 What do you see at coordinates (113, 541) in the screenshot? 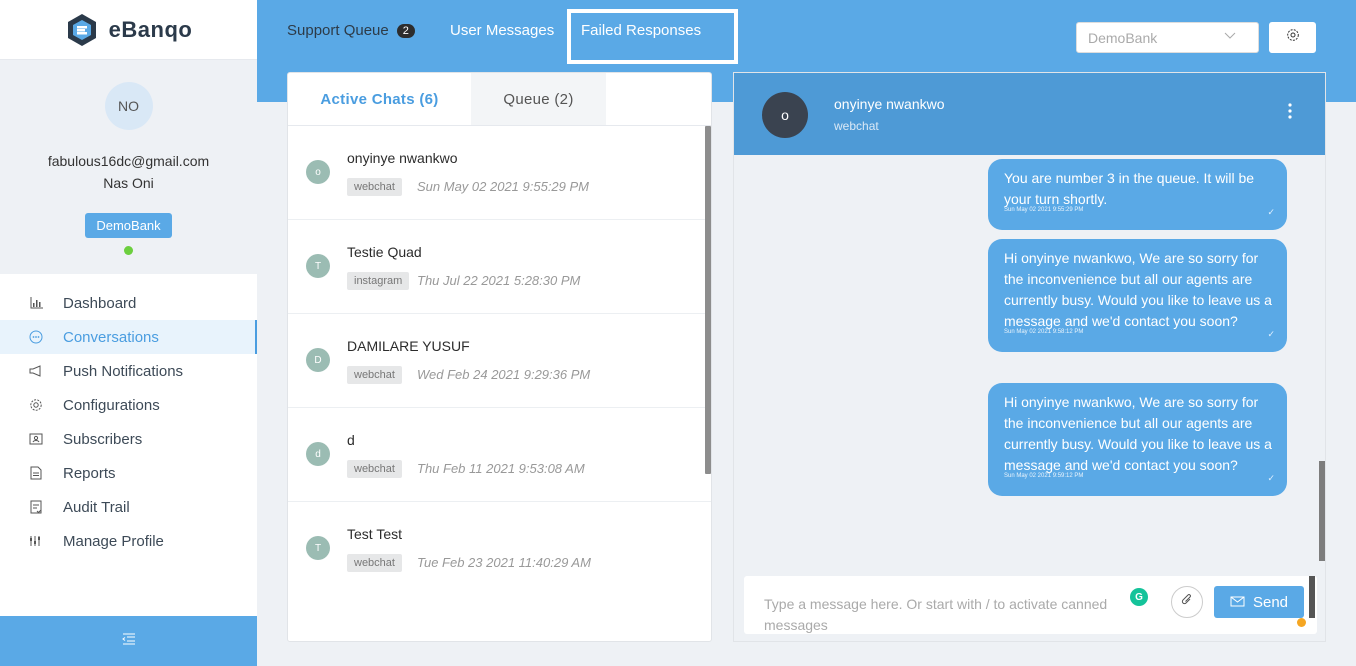
I see `sidebar-item-label: Manage Profile` at bounding box center [113, 541].